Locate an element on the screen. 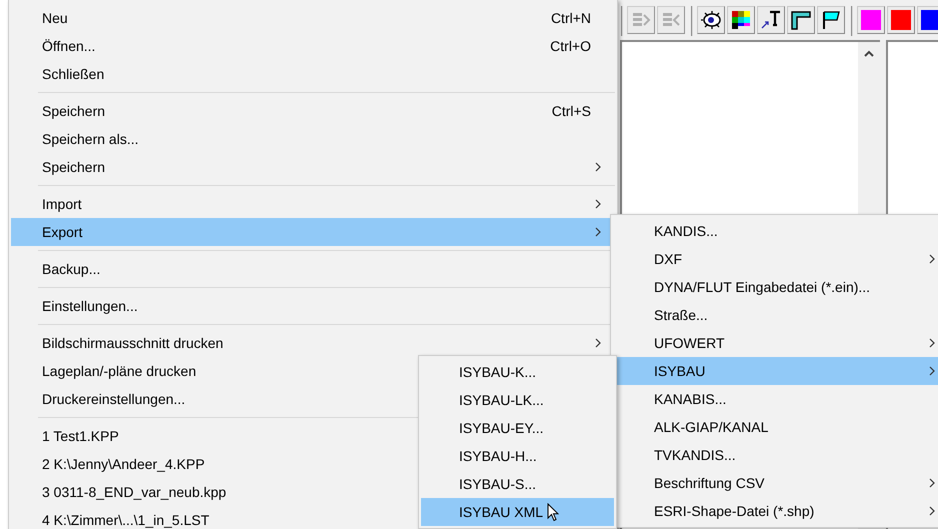  list-right-icon is located at coordinates (641, 20).